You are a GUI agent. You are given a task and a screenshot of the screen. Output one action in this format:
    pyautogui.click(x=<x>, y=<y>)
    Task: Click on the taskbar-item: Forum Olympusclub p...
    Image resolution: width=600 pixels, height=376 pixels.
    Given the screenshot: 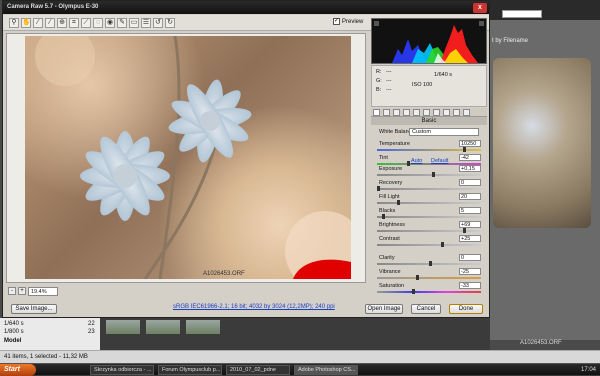 What is the action you would take?
    pyautogui.click(x=190, y=370)
    